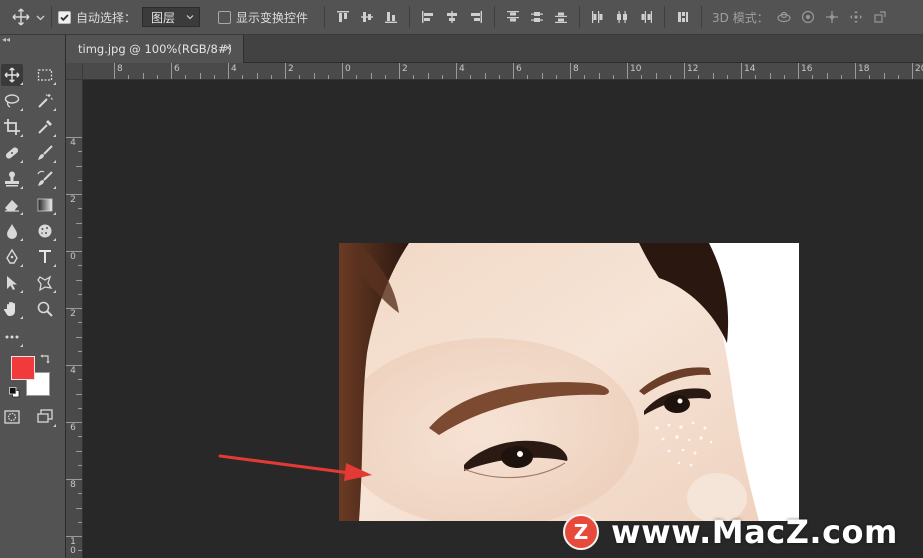 The image size is (923, 558). Describe the element at coordinates (537, 17) in the screenshot. I see `distribute-vertical-centers-icon` at that location.